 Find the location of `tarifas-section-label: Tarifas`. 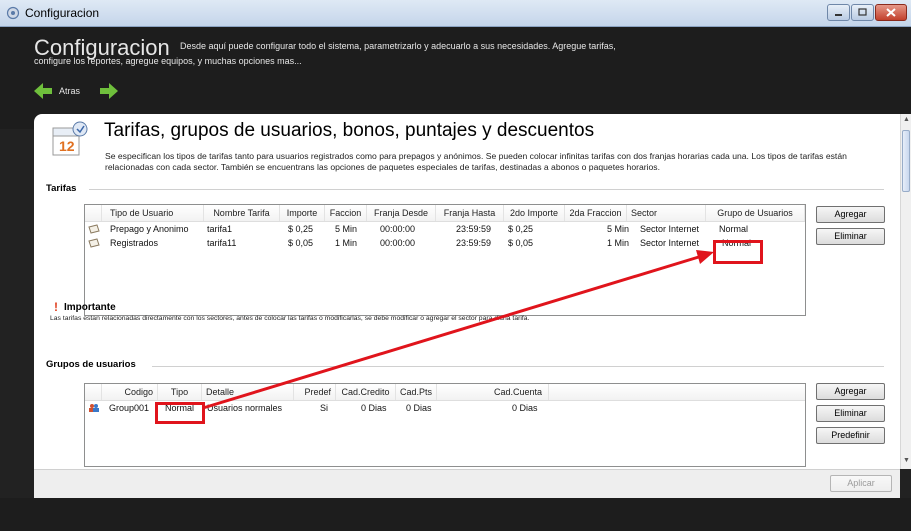

tarifas-section-label: Tarifas is located at coordinates (61, 188).